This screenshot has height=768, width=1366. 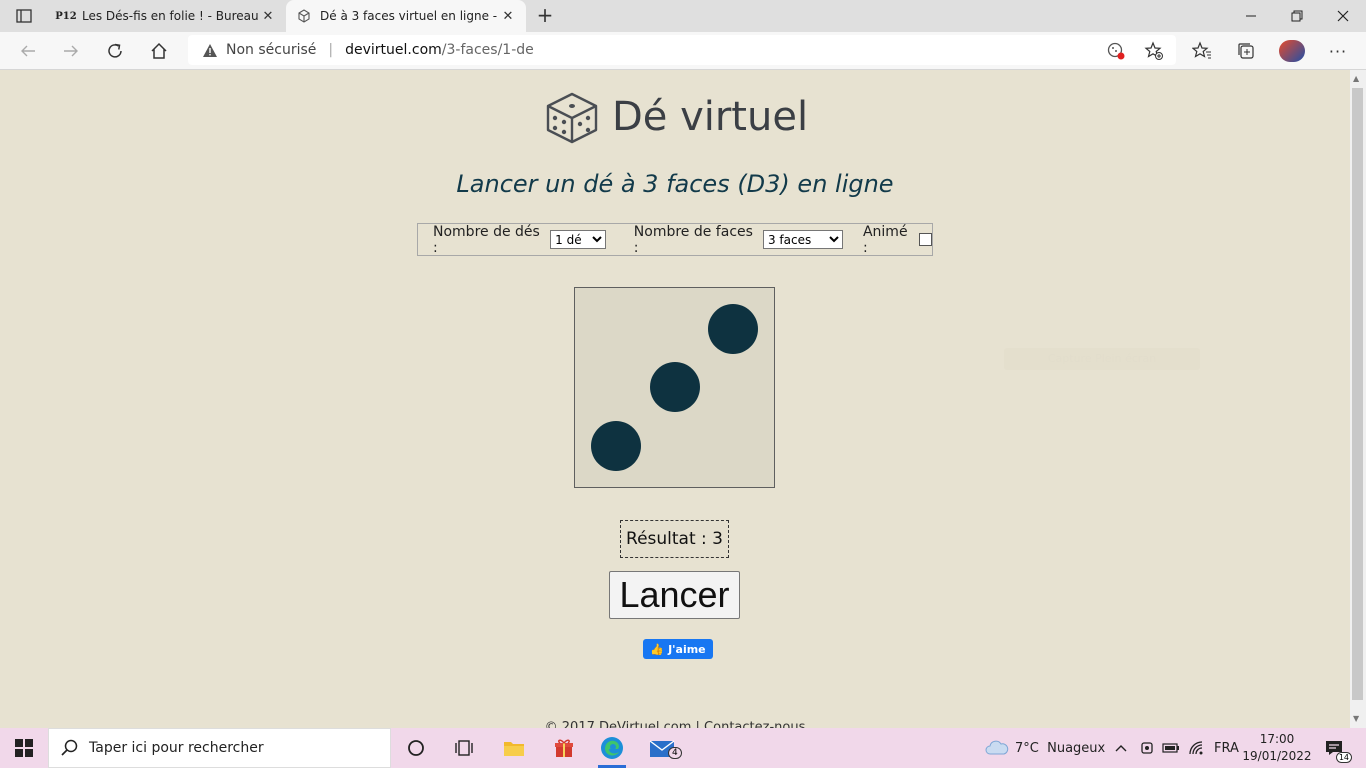 I want to click on page-scrollbar: ▲ ▼, so click(x=1358, y=399).